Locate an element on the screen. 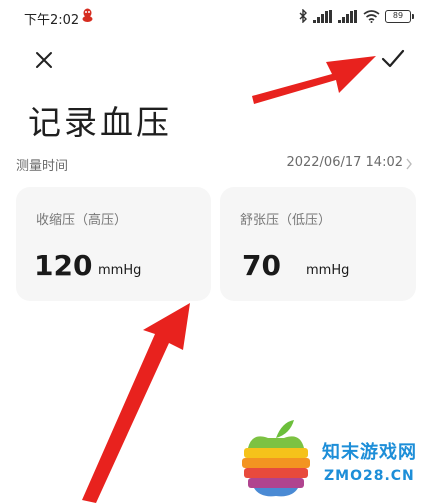 This screenshot has width=441, height=503. diastolic-value: 70 is located at coordinates (261, 265).